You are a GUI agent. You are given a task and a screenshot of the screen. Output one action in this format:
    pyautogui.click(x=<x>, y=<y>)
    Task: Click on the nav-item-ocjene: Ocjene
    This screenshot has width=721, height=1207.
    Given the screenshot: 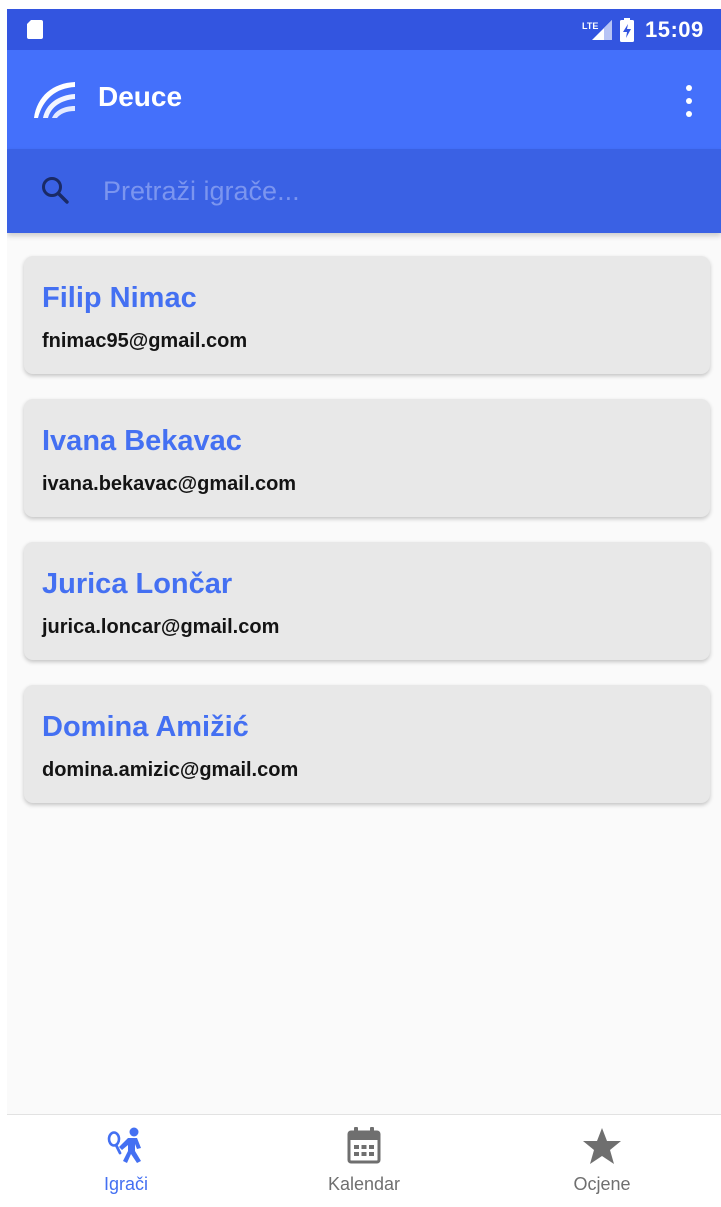 What is the action you would take?
    pyautogui.click(x=602, y=1161)
    